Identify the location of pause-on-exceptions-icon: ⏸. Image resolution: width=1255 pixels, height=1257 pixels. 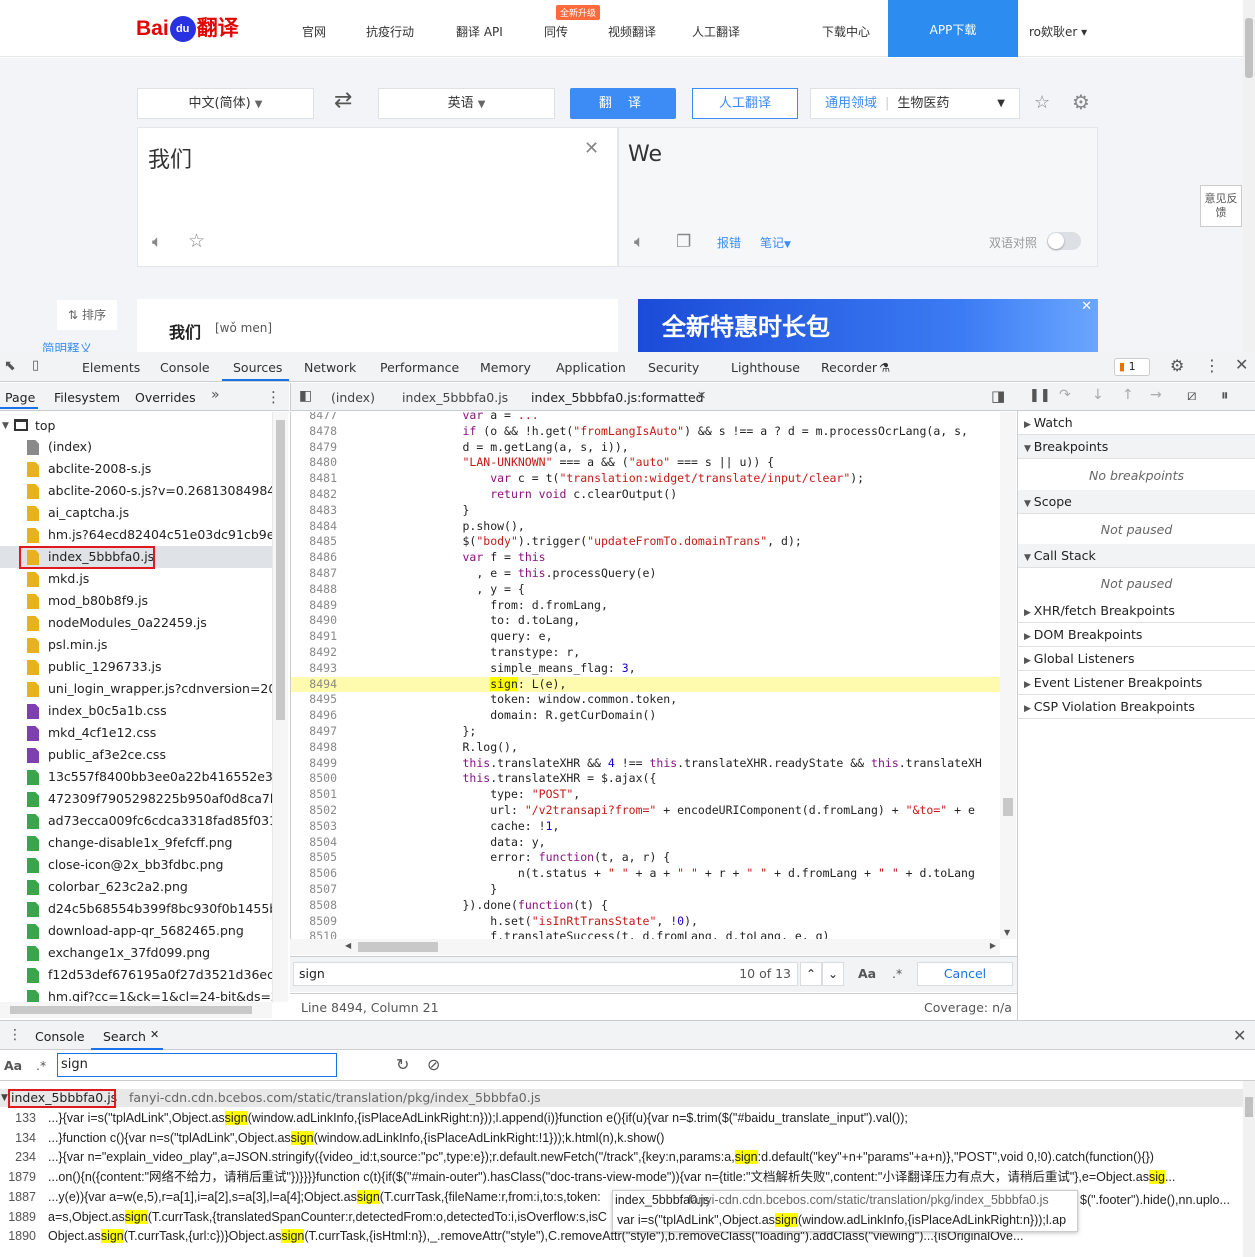
(1225, 395).